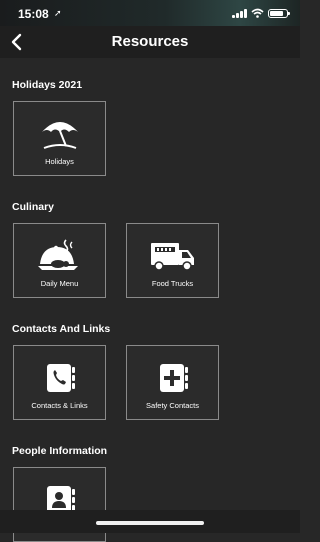 This screenshot has height=542, width=320. I want to click on tile-label: Contacts & Links, so click(59, 405).